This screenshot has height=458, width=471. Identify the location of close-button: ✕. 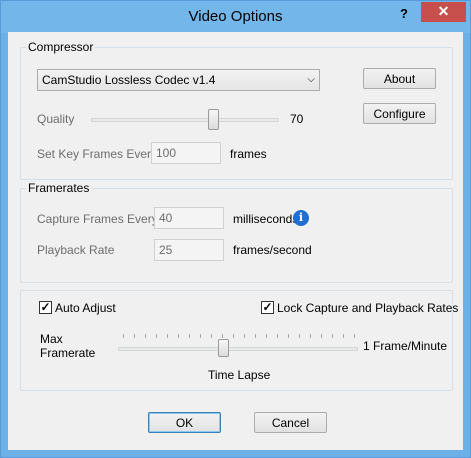
(443, 12).